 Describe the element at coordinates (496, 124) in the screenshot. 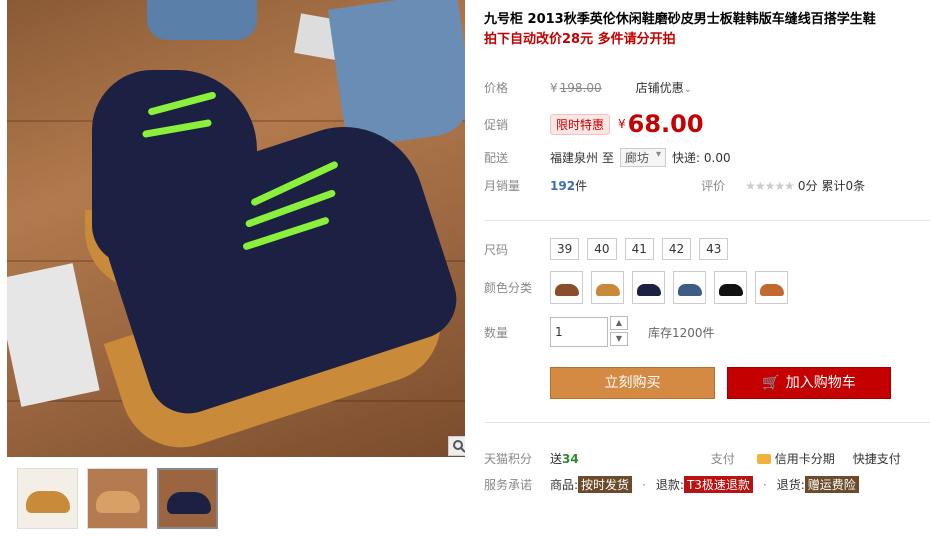

I see `promo-label: 促销` at that location.